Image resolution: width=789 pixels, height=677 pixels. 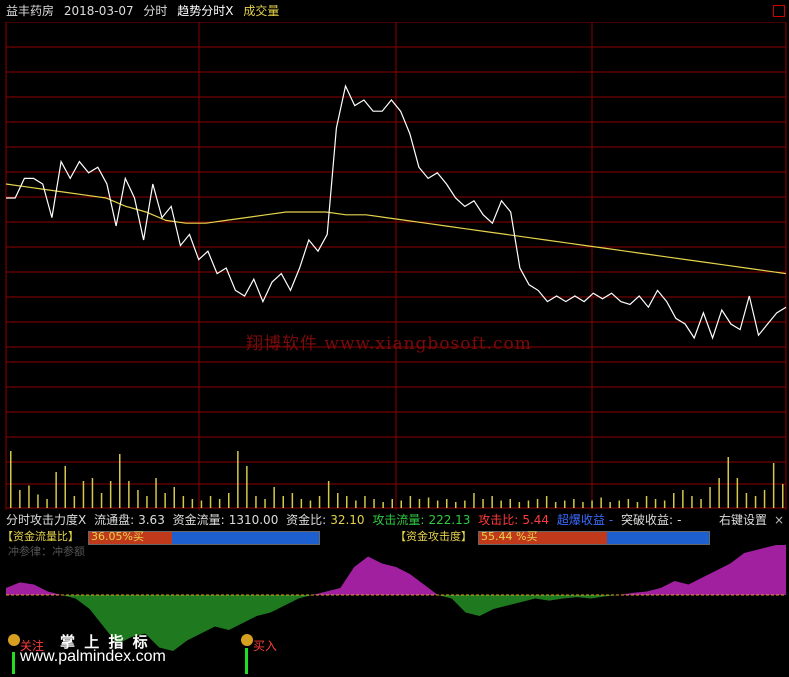 What do you see at coordinates (155, 11) in the screenshot?
I see `view-mode: 分时` at bounding box center [155, 11].